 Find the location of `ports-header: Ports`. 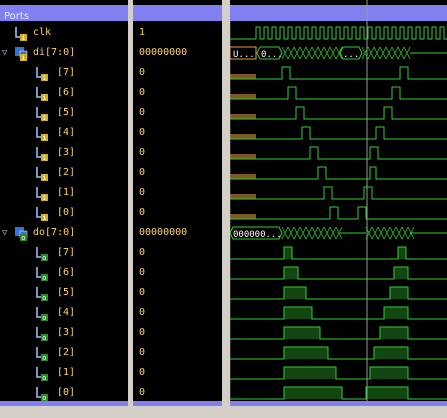

ports-header: Ports is located at coordinates (64, 13).